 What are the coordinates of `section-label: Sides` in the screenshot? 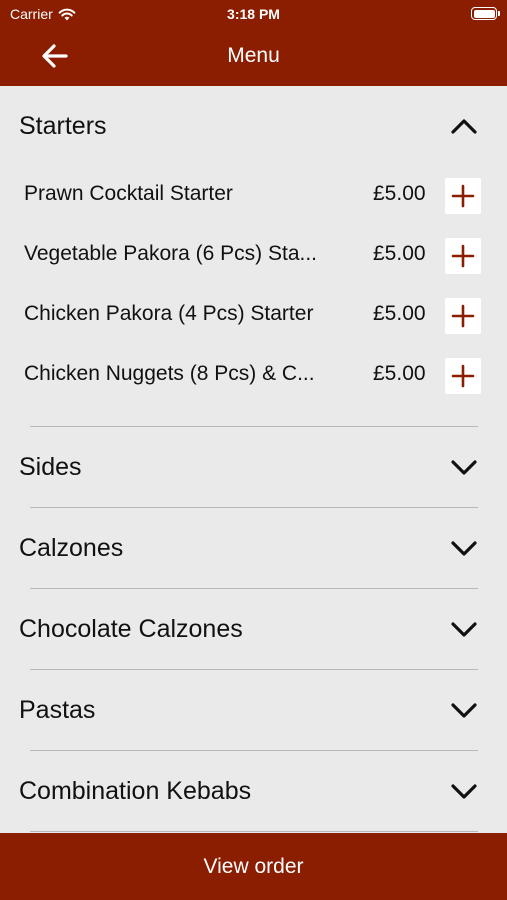 It's located at (50, 467).